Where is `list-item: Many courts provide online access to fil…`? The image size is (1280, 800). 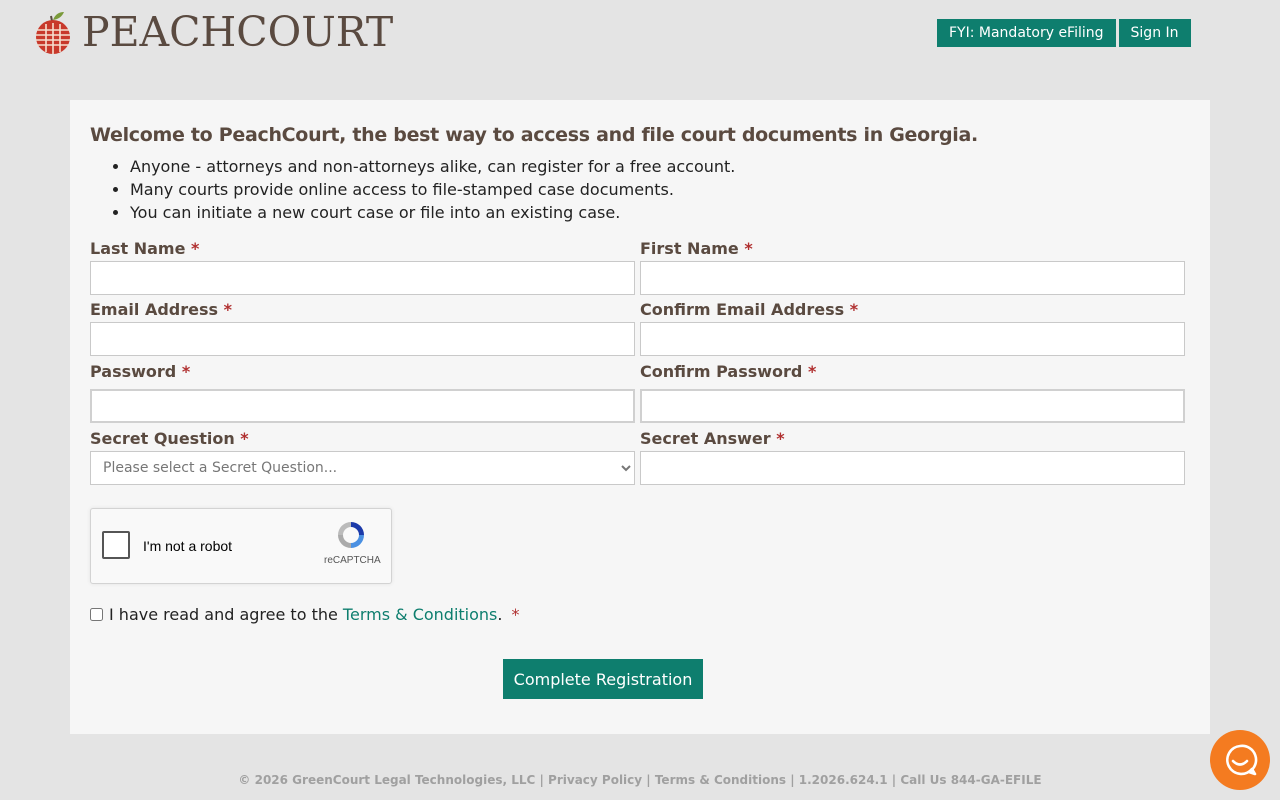 list-item: Many courts provide online access to fil… is located at coordinates (432, 189).